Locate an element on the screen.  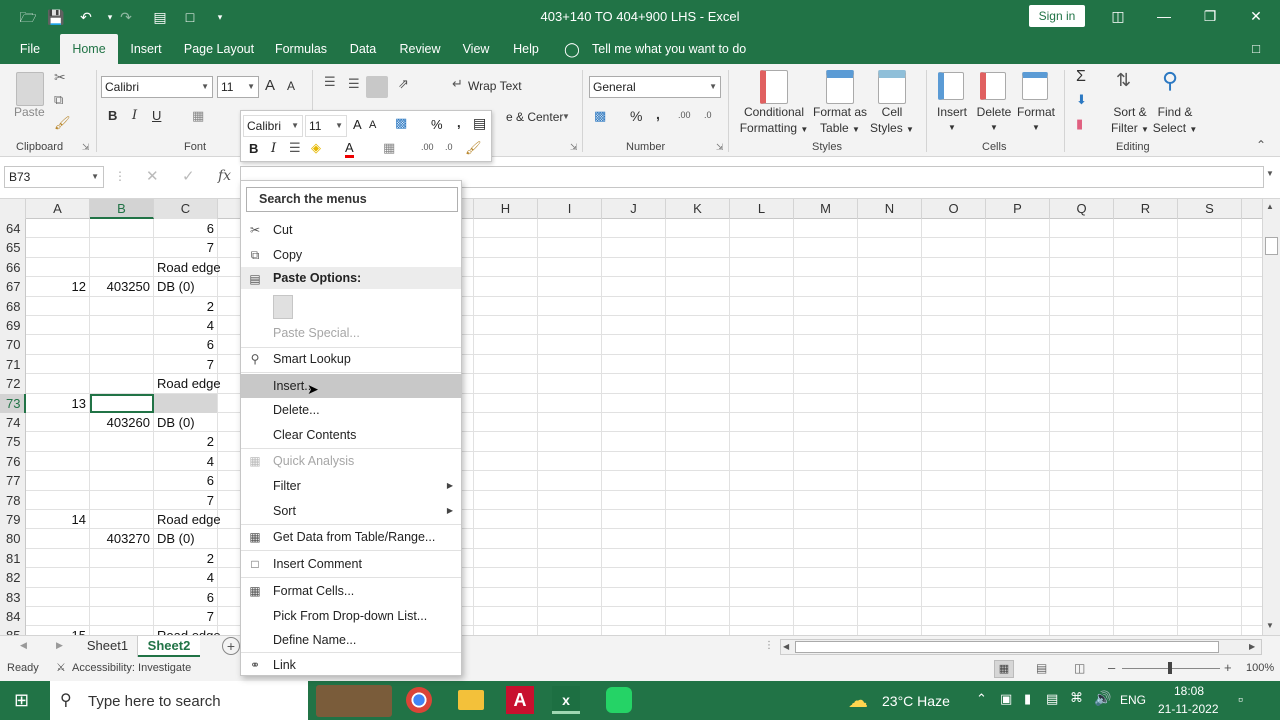
taskbar-search-box: ⚲ Type here to search is located at coordinates (179, 700).